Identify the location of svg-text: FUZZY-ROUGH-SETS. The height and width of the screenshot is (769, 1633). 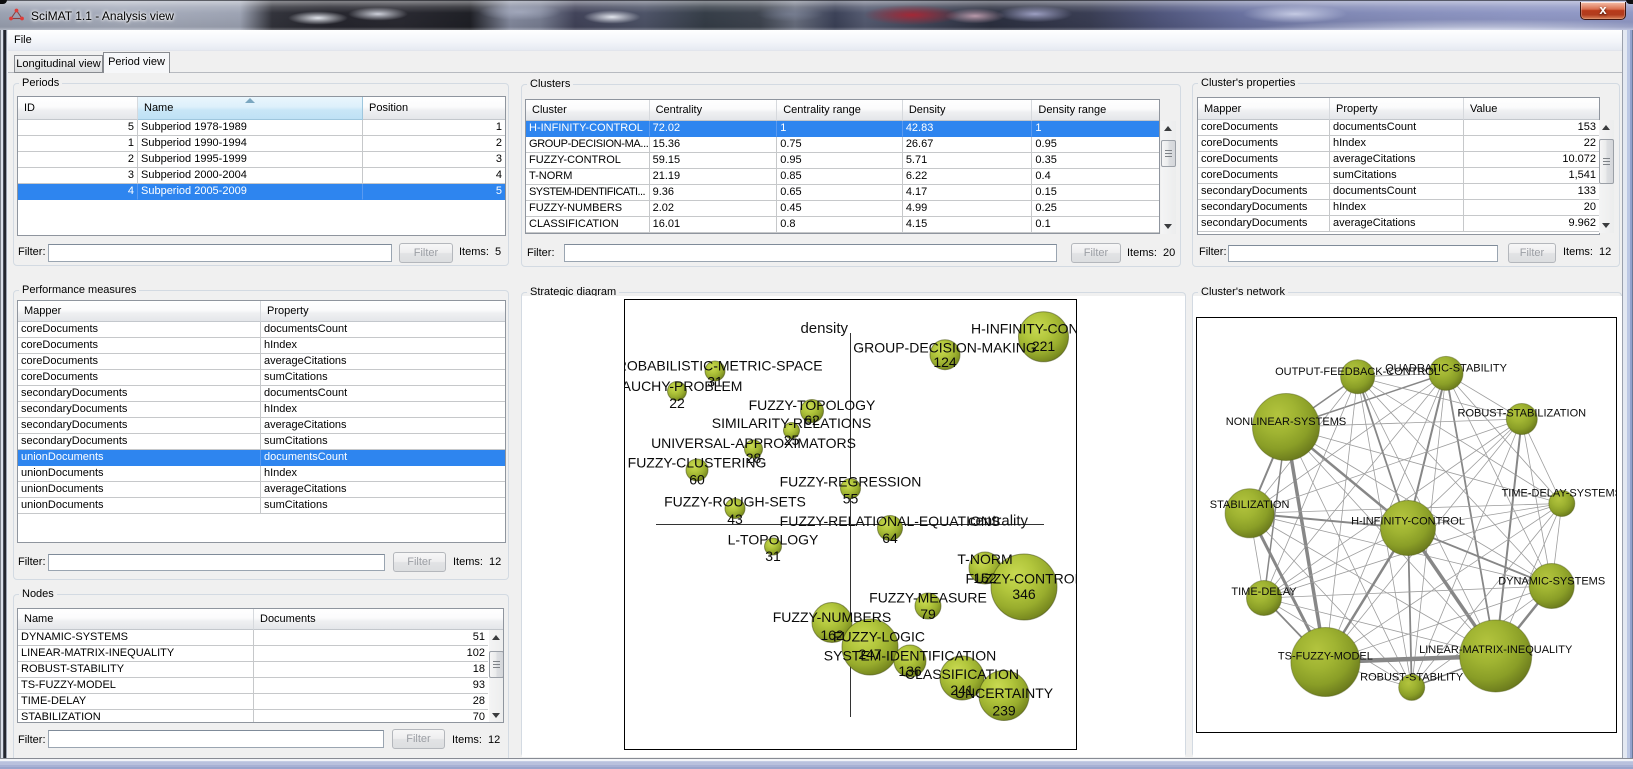
(735, 501).